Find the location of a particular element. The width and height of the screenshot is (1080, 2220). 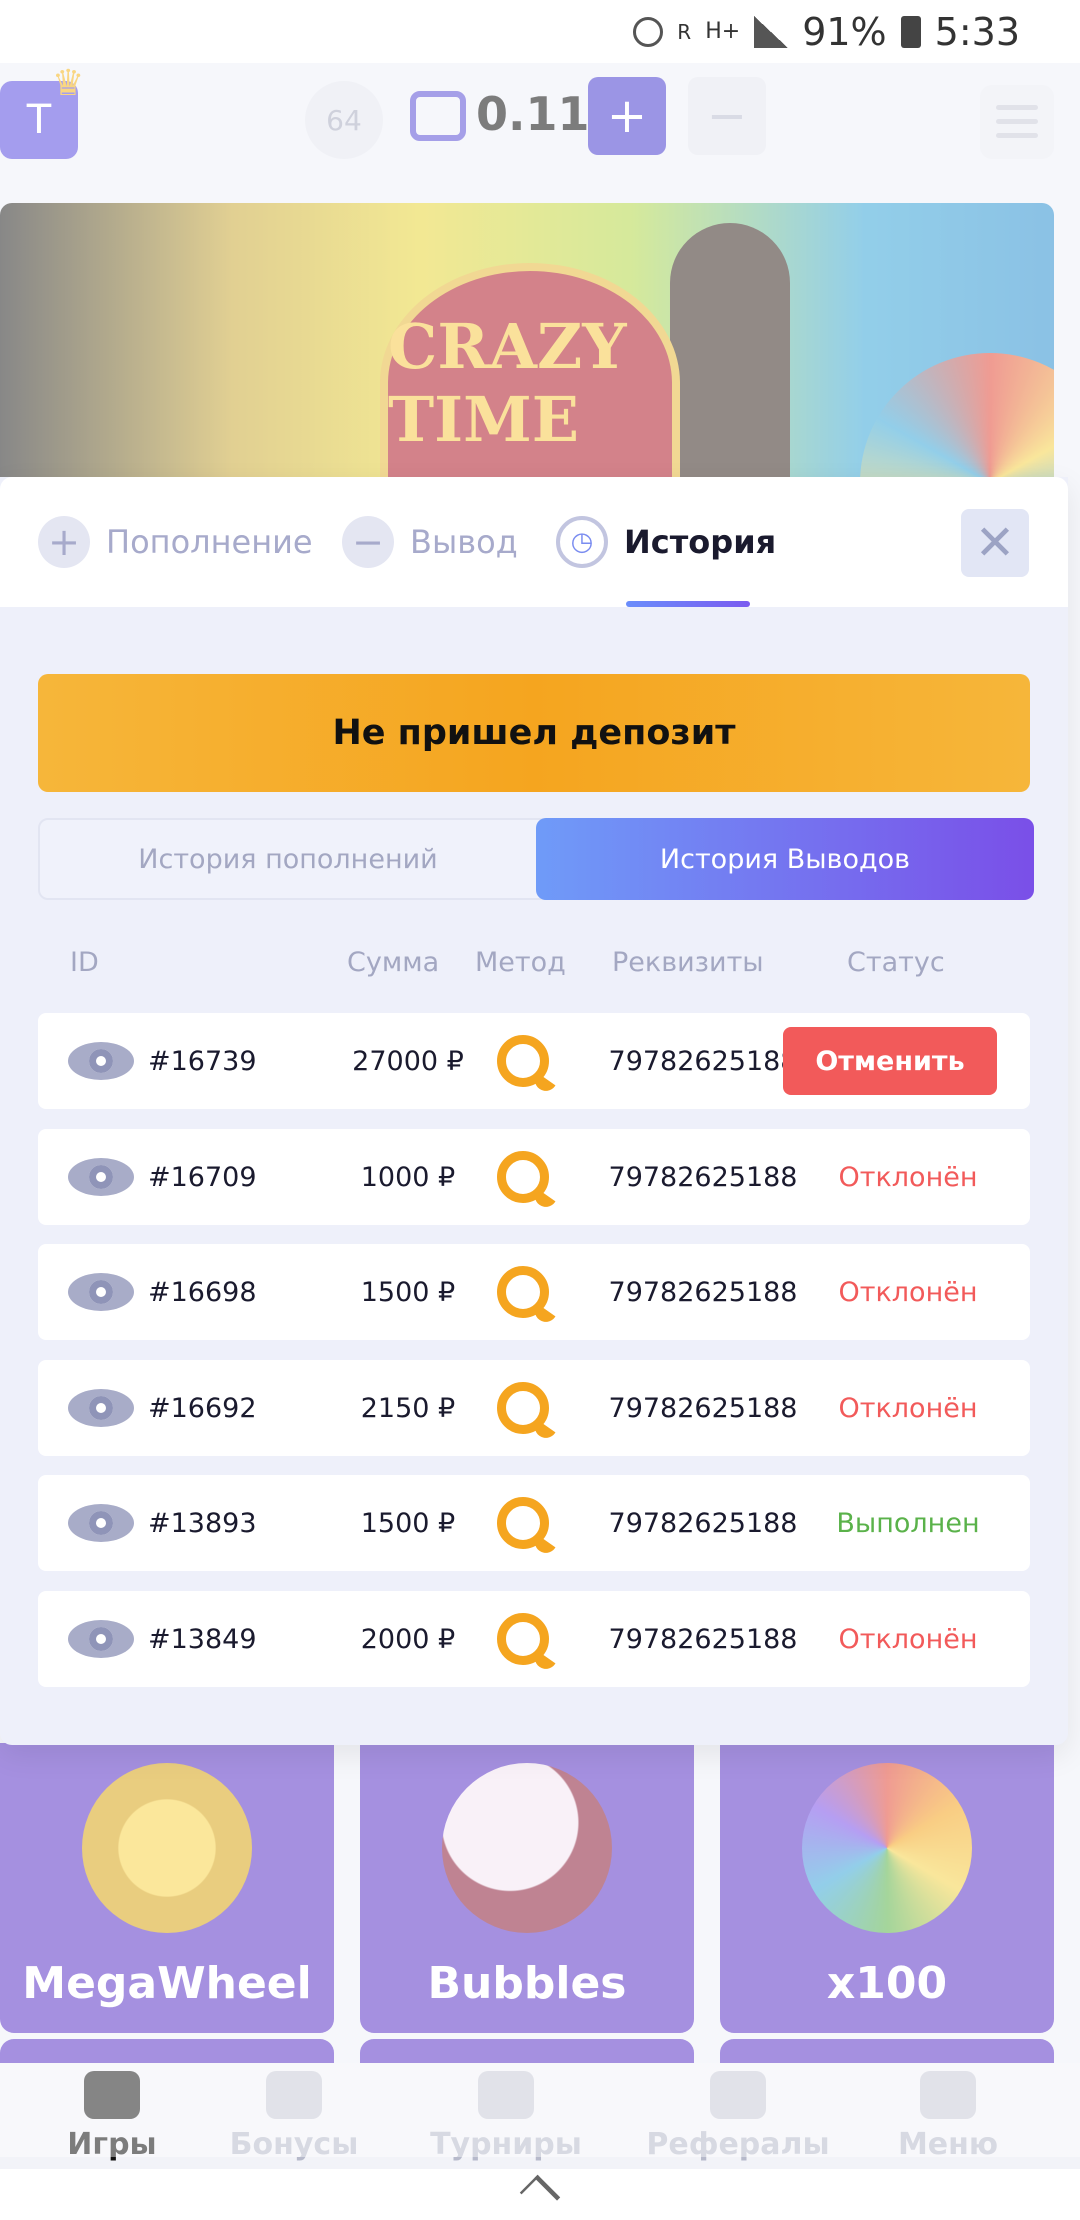

table-row: #16692 2150 ₽ 79782625188 Отклонён is located at coordinates (534, 1408).